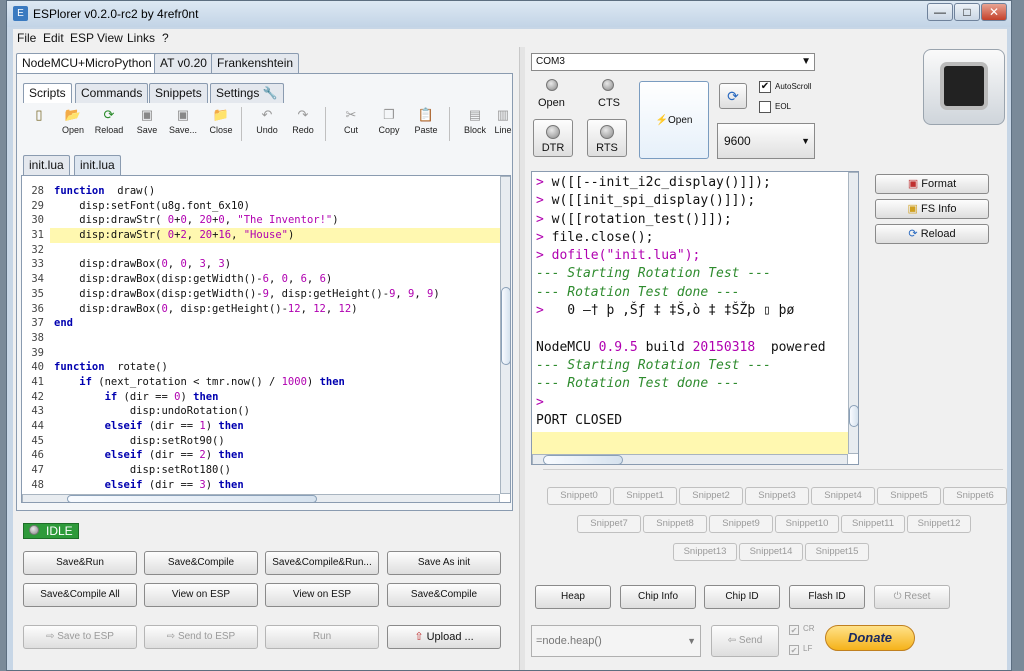 This screenshot has height=671, width=1024. I want to click on run-button: Run, so click(322, 637).